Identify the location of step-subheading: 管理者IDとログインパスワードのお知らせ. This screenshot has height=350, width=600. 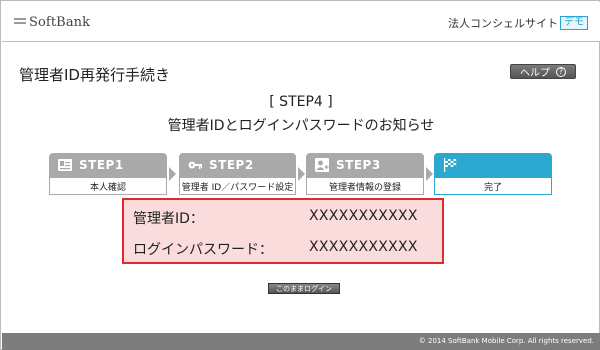
(301, 126).